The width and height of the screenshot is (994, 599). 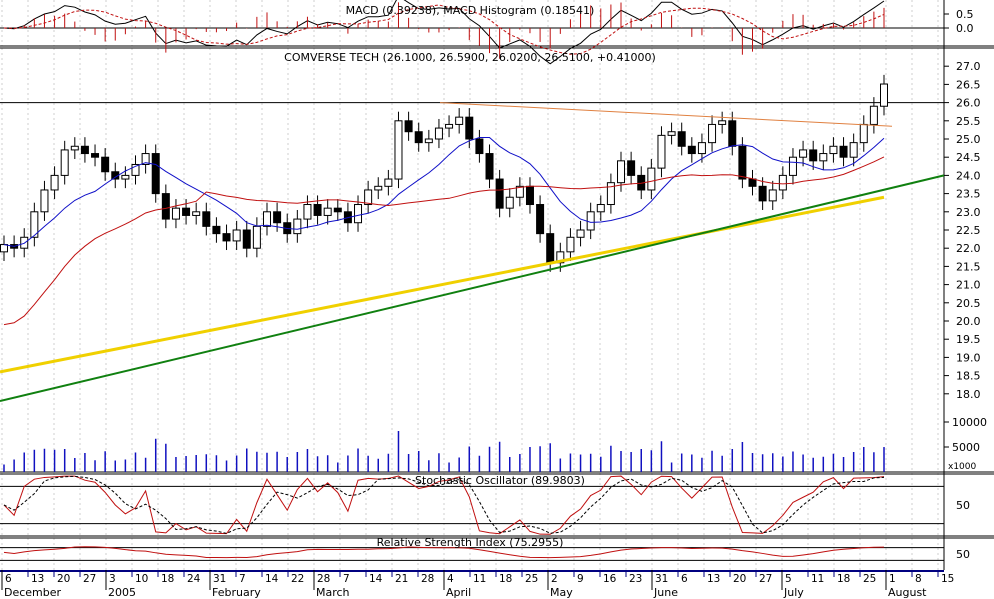 I want to click on price-tick-label: 25.5, so click(x=968, y=121).